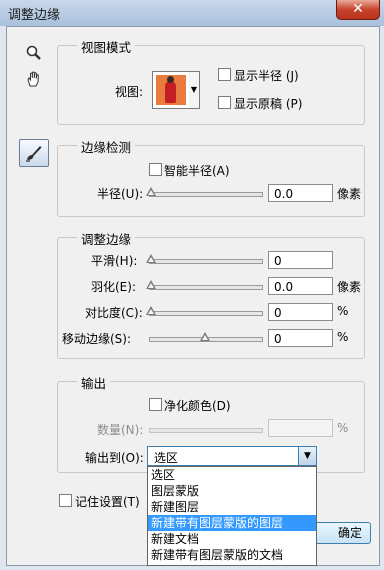  Describe the element at coordinates (151, 284) in the screenshot. I see `feather-slider-thumb` at that location.